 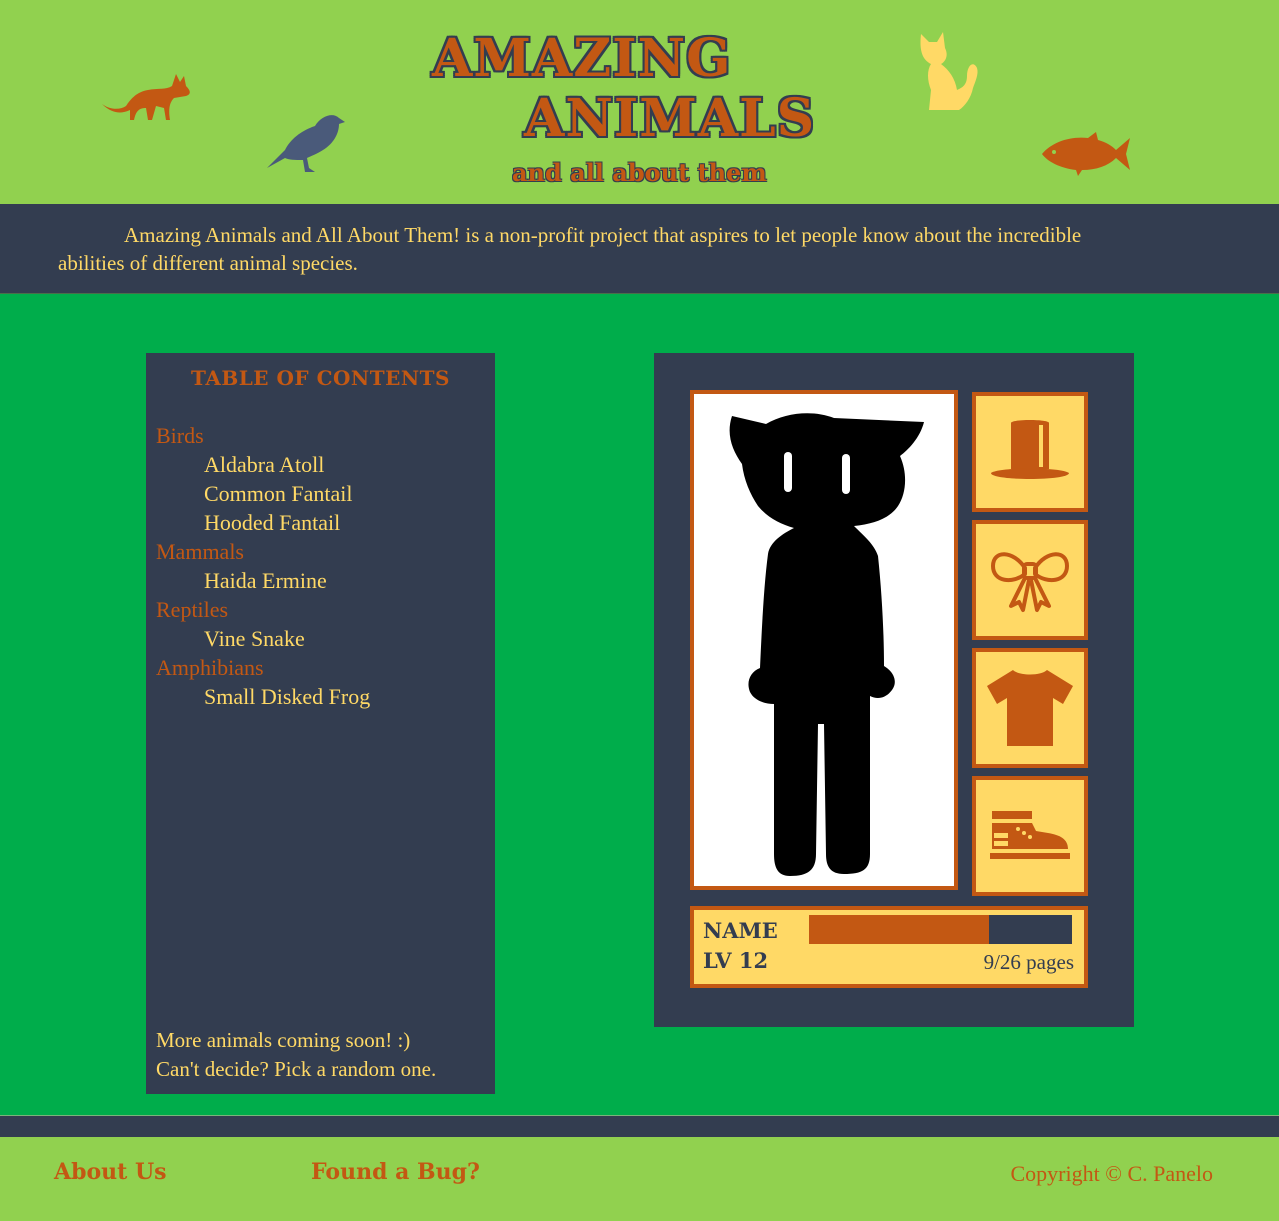 I want to click on fox-icon, so click(x=146, y=97).